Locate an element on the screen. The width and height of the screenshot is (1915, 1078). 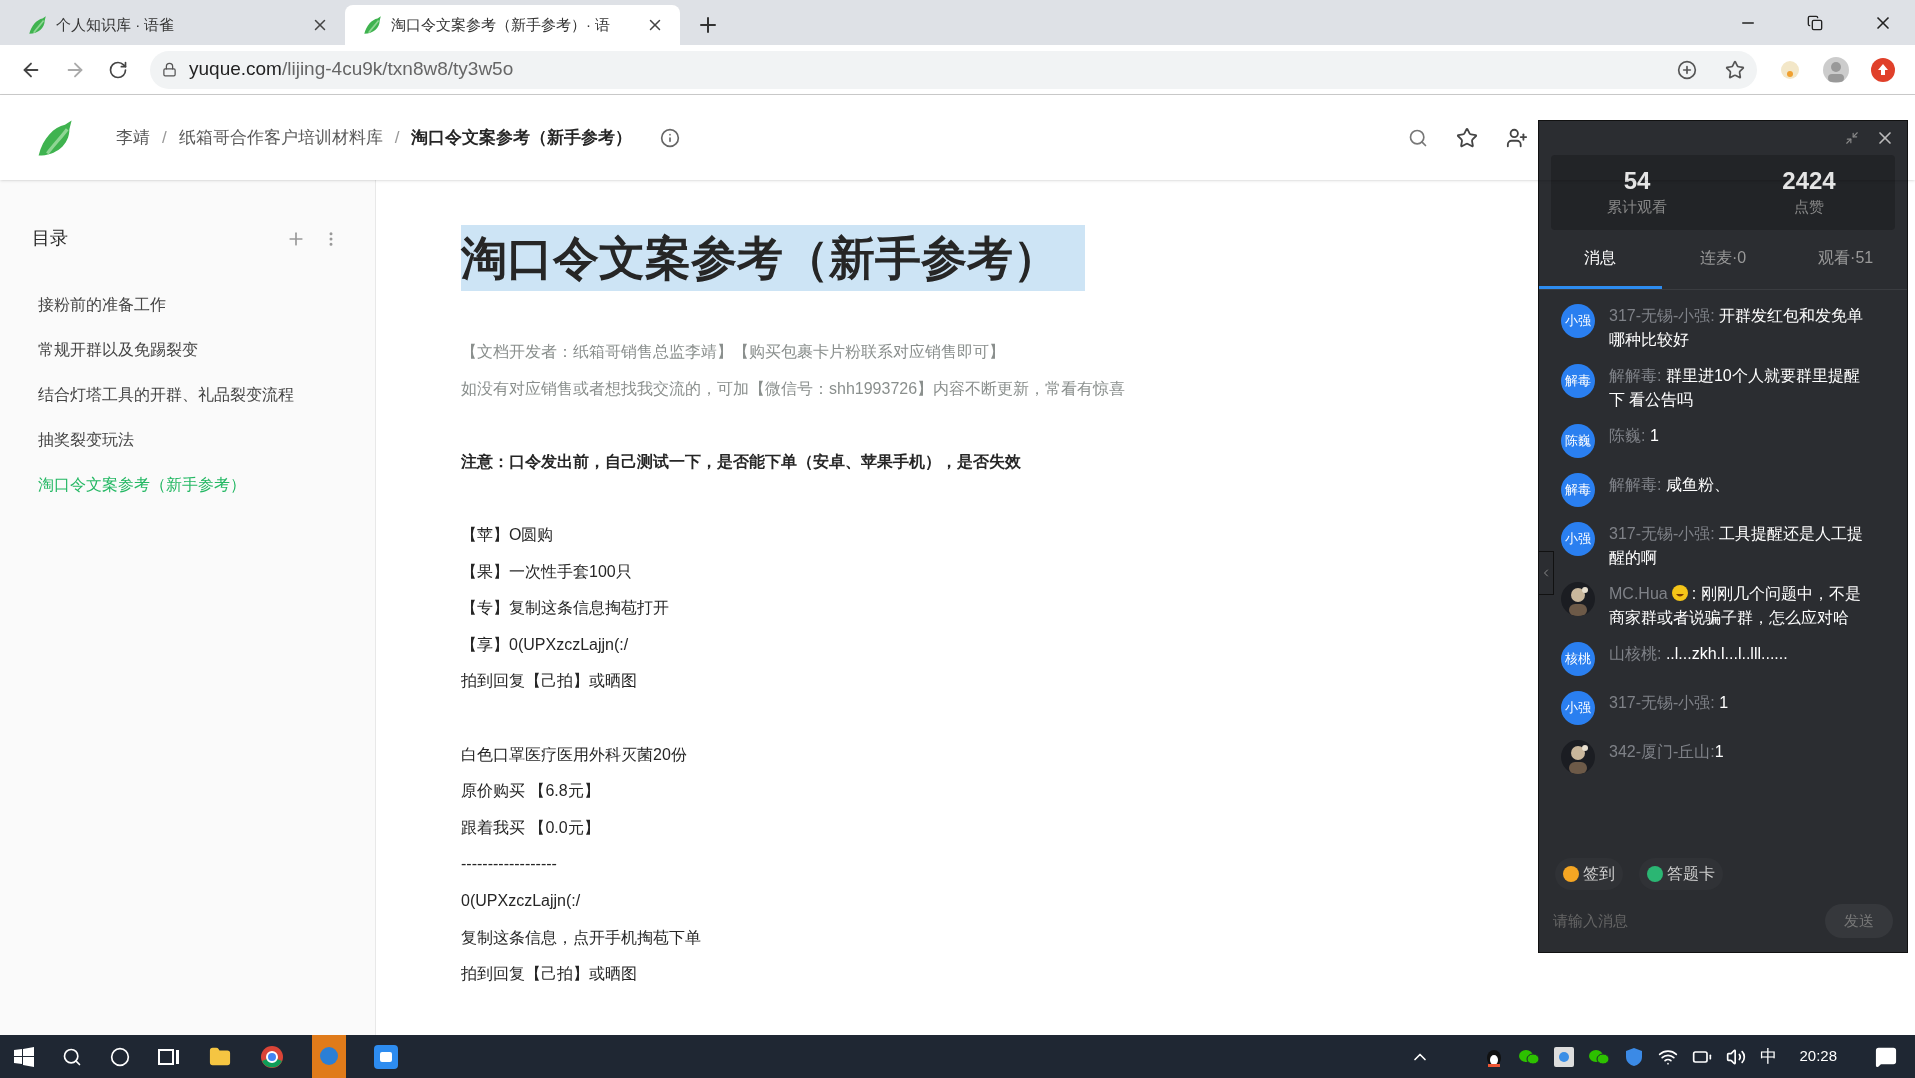
chat-message: 342-厦门-丘山:1 is located at coordinates (1666, 752).